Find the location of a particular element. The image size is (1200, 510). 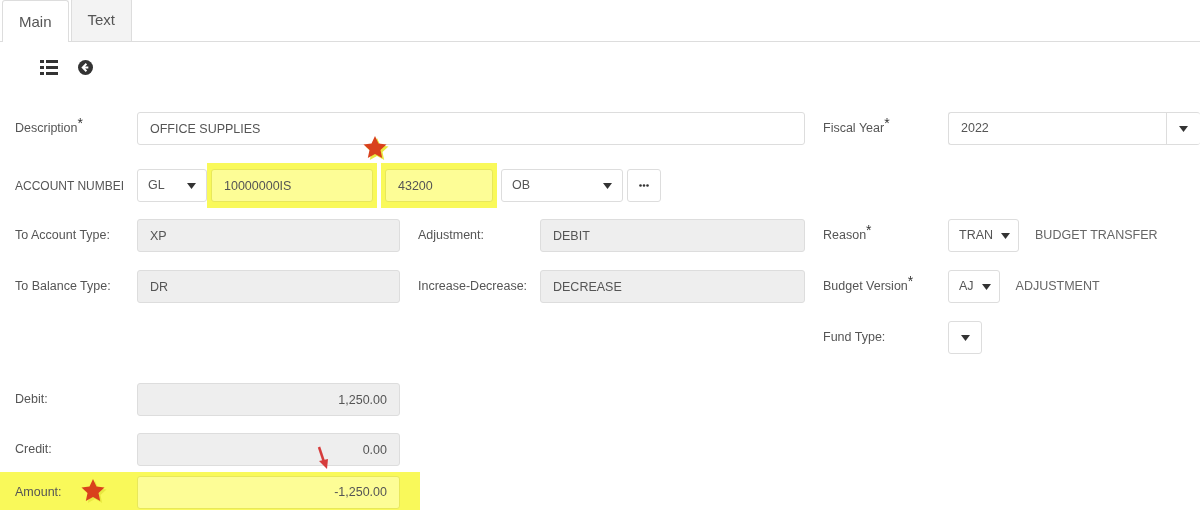

field-label: ACCOUNT NUMBEI is located at coordinates (70, 186).